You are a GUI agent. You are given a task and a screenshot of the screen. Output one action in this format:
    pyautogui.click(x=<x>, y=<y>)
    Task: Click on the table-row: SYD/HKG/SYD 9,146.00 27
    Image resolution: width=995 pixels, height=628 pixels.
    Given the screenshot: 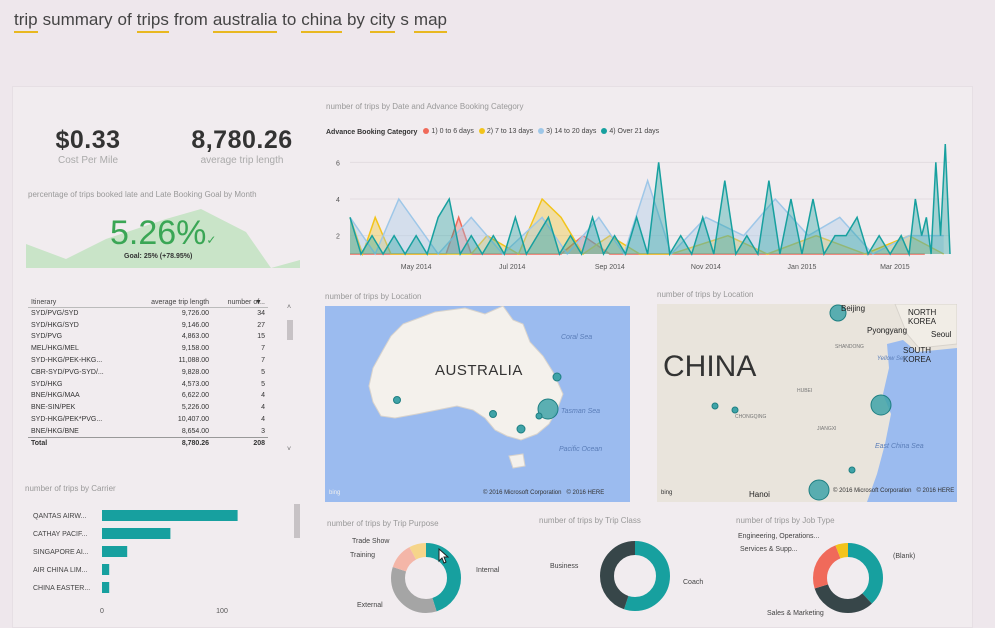 What is the action you would take?
    pyautogui.click(x=148, y=325)
    